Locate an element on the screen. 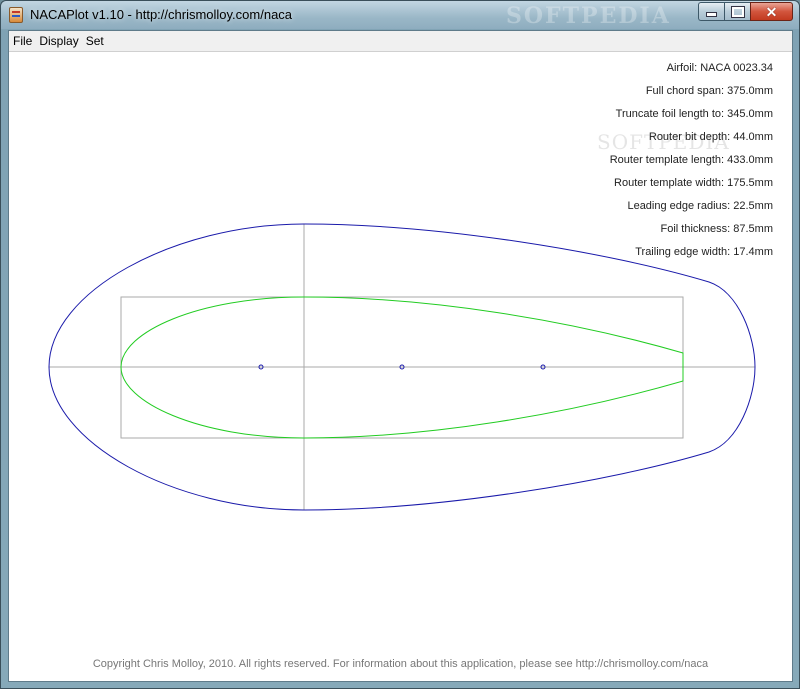 The height and width of the screenshot is (689, 800). menu-display: Display is located at coordinates (58, 41).